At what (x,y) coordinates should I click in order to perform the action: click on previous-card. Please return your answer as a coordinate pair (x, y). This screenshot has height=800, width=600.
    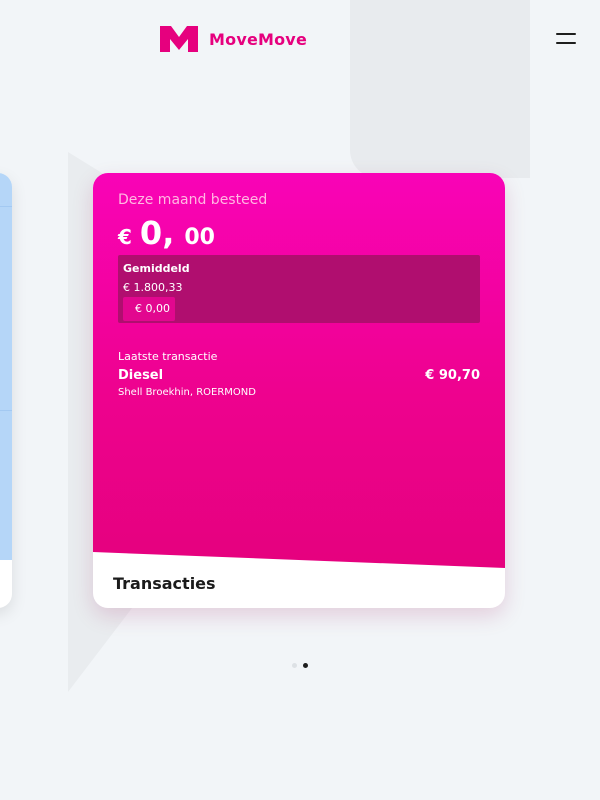
    Looking at the image, I should click on (6, 390).